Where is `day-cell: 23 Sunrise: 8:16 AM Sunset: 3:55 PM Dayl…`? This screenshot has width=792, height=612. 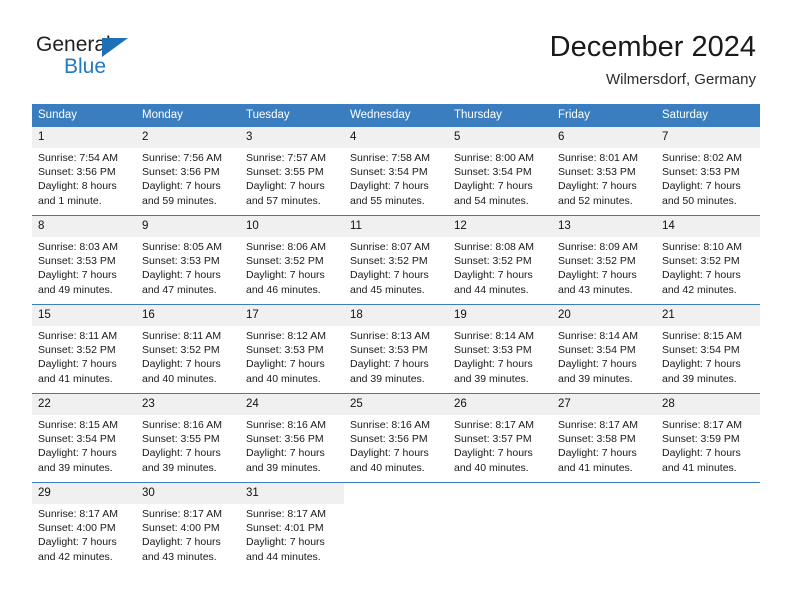 day-cell: 23 Sunrise: 8:16 AM Sunset: 3:55 PM Dayl… is located at coordinates (188, 438).